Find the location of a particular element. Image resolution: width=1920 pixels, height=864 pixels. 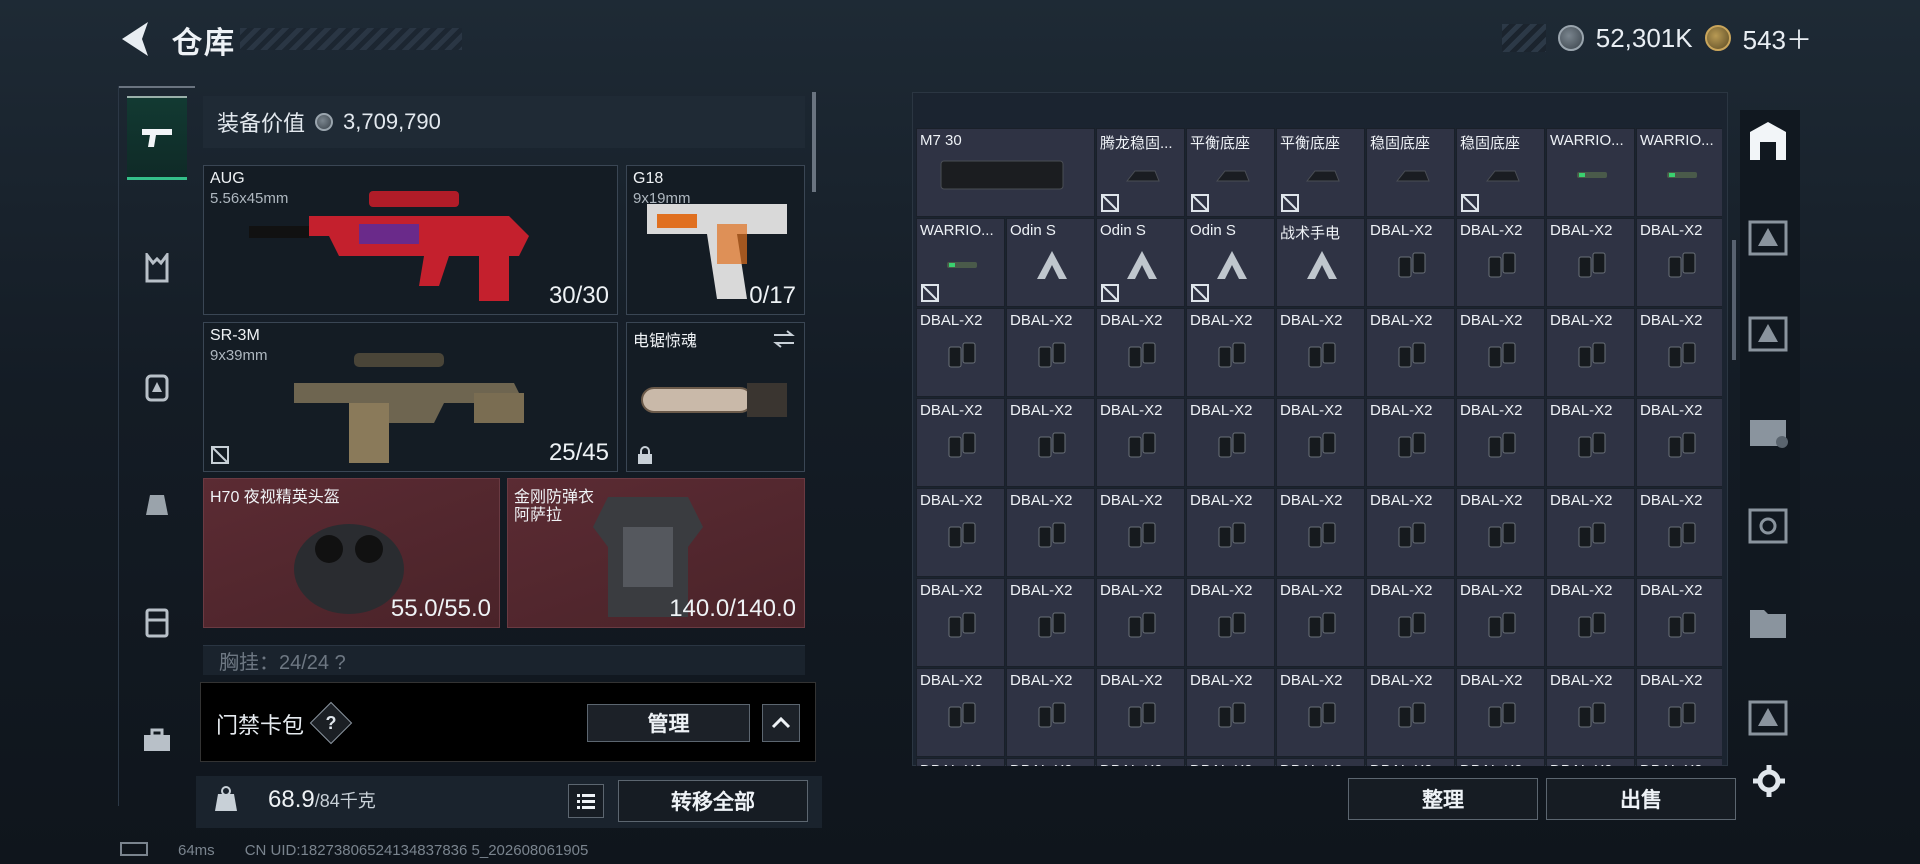

sell-button: 出售 is located at coordinates (1641, 799).